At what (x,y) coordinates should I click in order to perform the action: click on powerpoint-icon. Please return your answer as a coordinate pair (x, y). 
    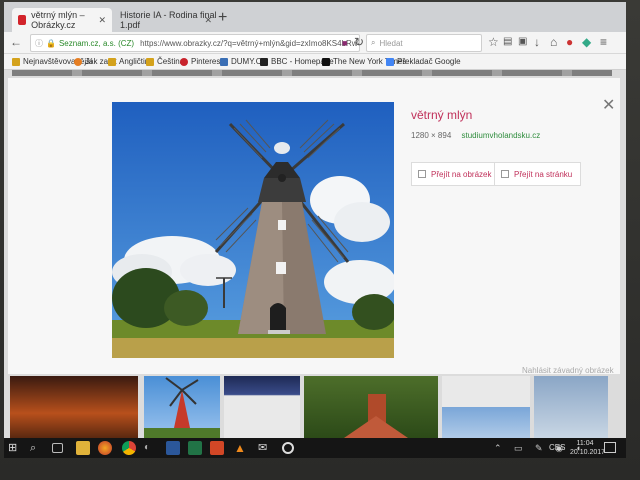
    Looking at the image, I should click on (217, 448).